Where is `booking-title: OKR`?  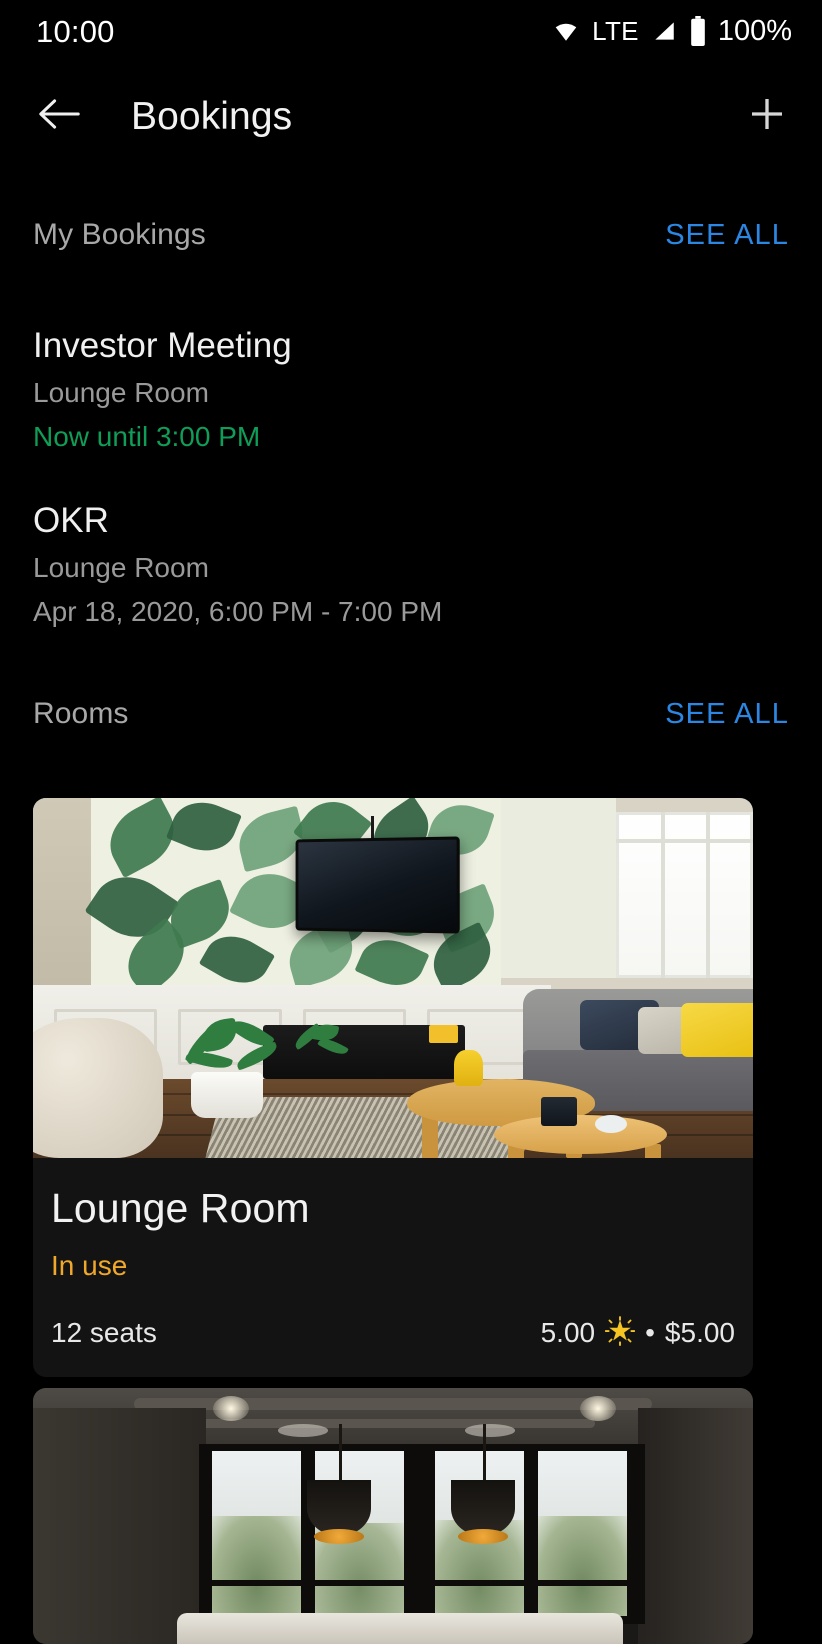
booking-title: OKR is located at coordinates (71, 520).